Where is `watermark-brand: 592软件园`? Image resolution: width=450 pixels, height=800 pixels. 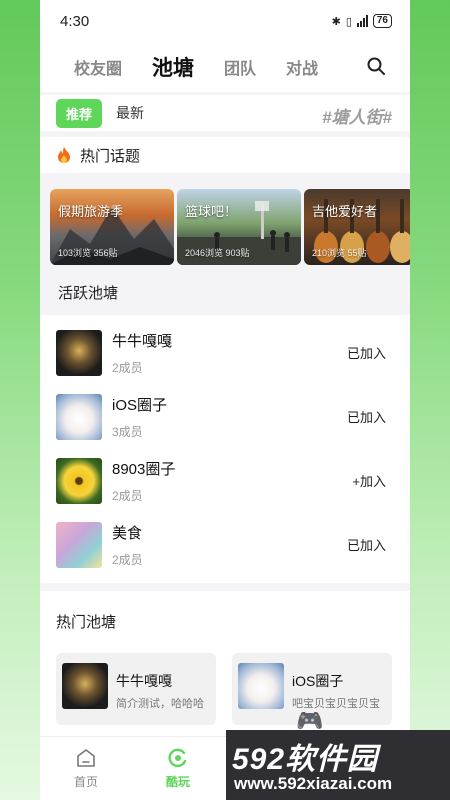
watermark-brand: 592软件园 is located at coordinates (305, 759).